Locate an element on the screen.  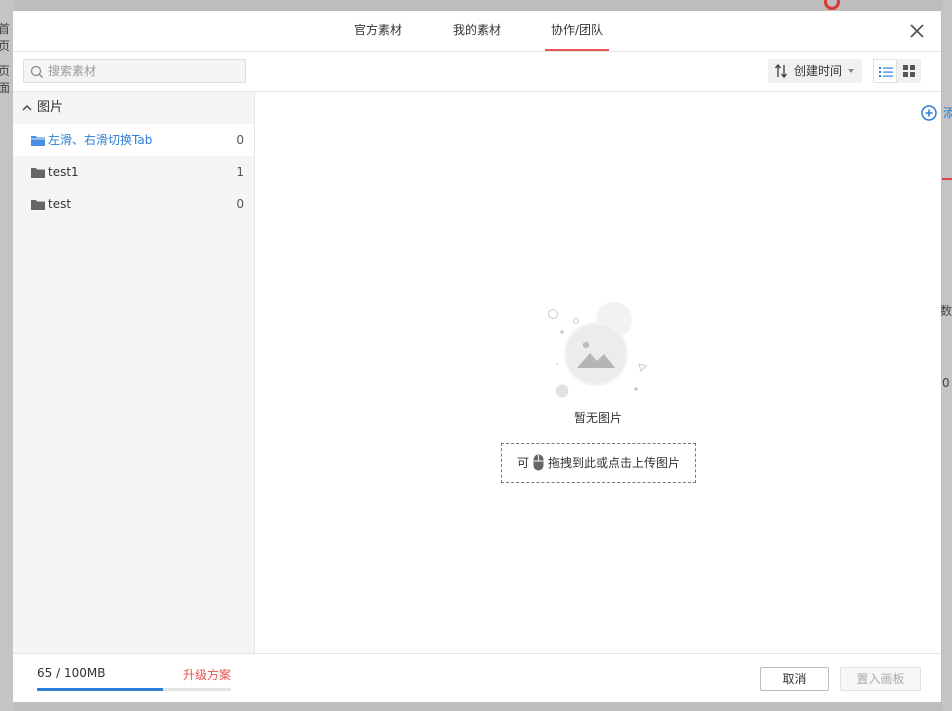
upgrade-plan-link: 升级方案 is located at coordinates (207, 674).